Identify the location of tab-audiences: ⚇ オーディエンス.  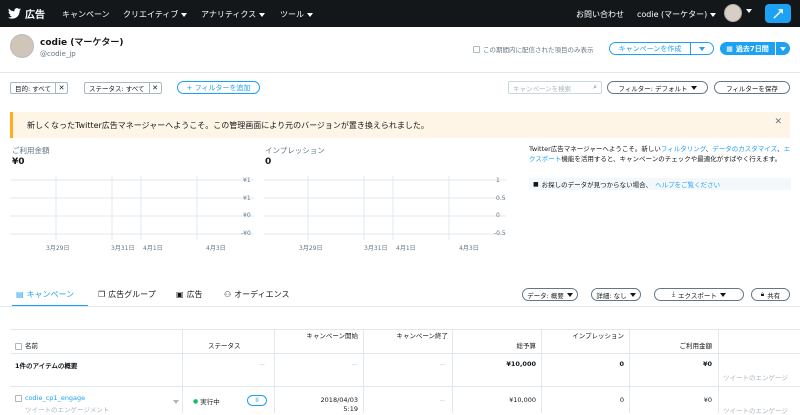
(256, 294).